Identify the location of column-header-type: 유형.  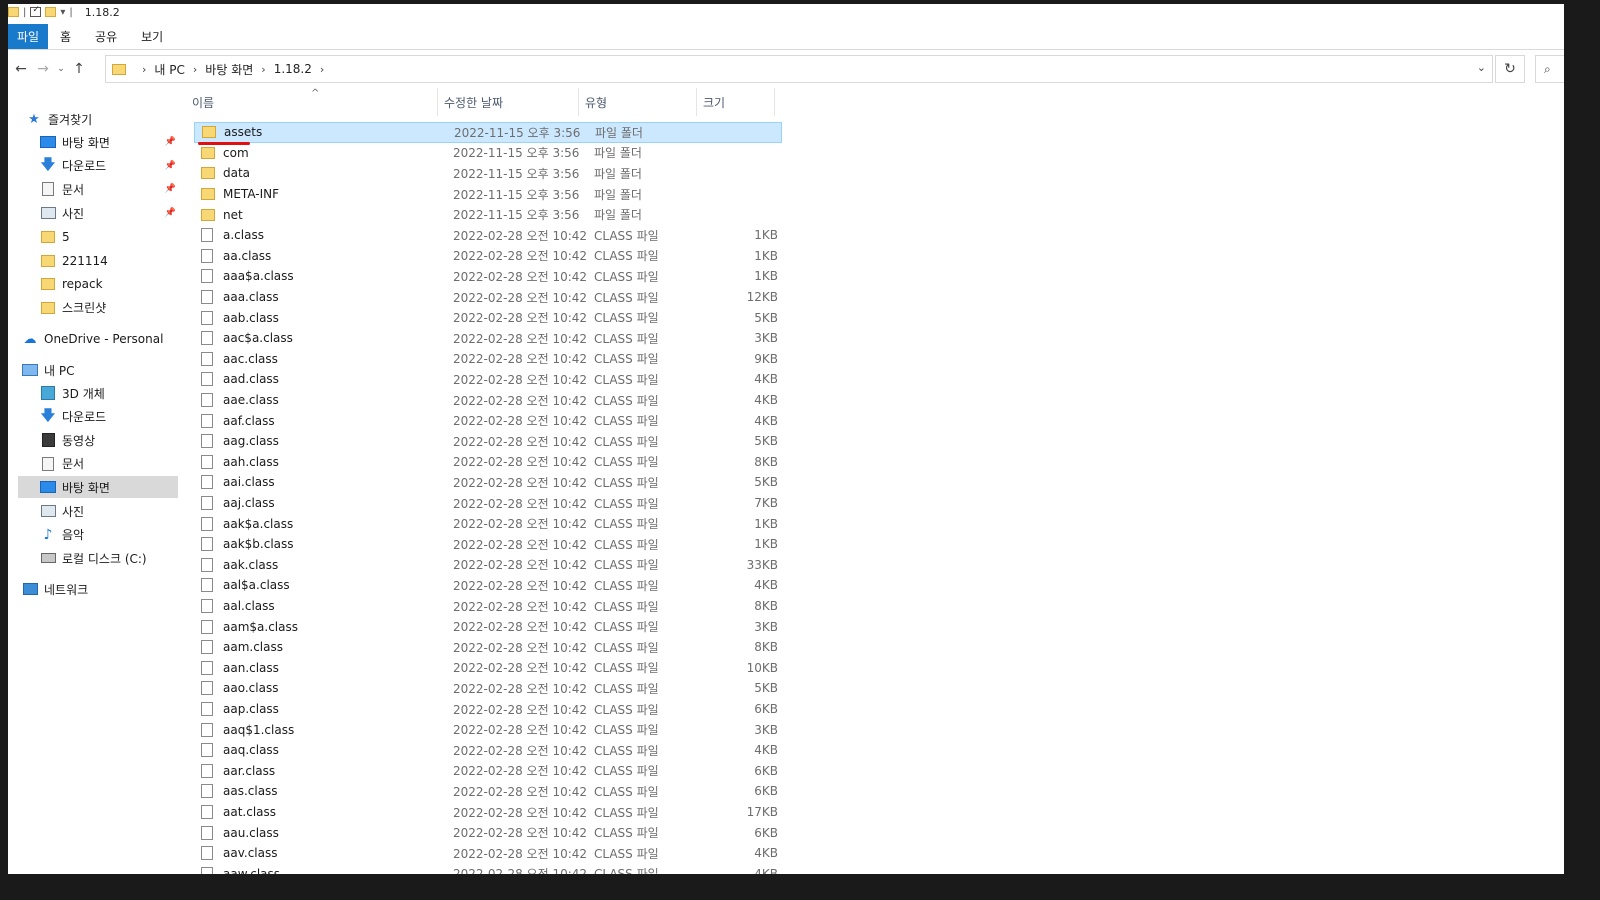
(638, 102).